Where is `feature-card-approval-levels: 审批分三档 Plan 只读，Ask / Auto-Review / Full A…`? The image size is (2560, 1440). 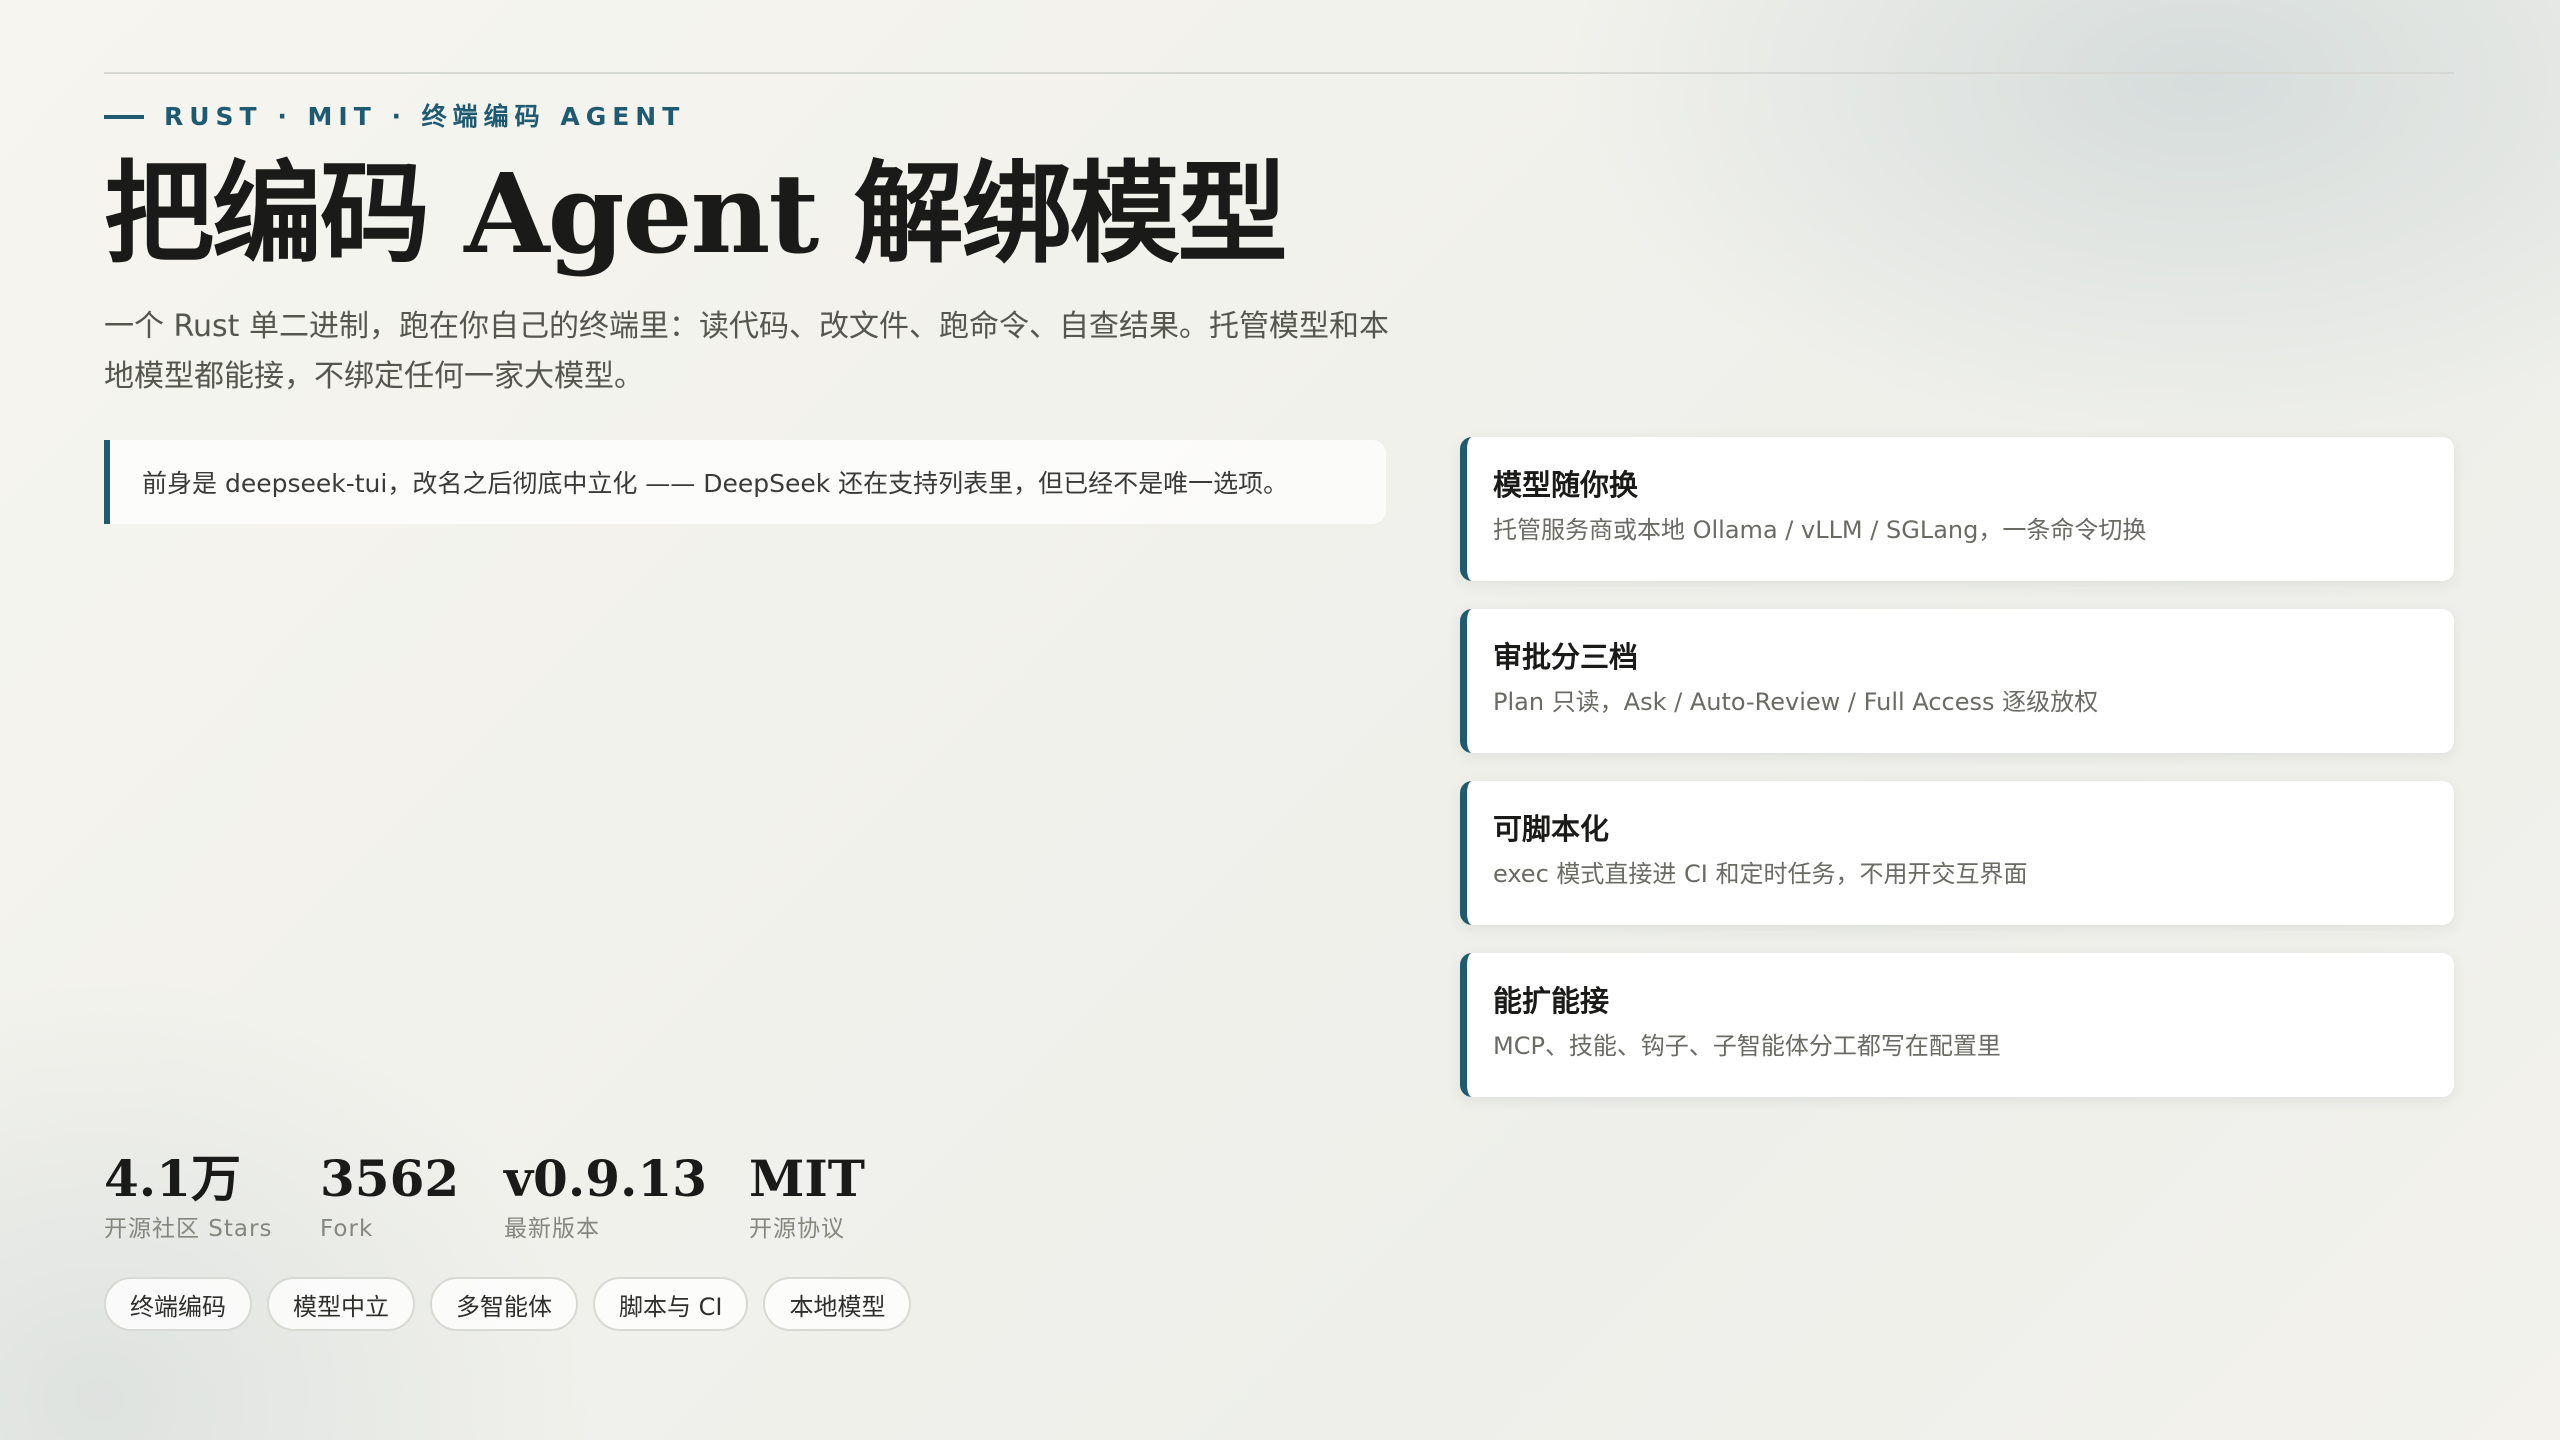 feature-card-approval-levels: 审批分三档 Plan 只读，Ask / Auto-Review / Full A… is located at coordinates (1957, 681).